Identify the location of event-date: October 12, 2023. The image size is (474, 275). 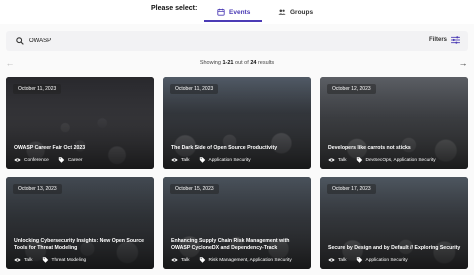
(351, 89).